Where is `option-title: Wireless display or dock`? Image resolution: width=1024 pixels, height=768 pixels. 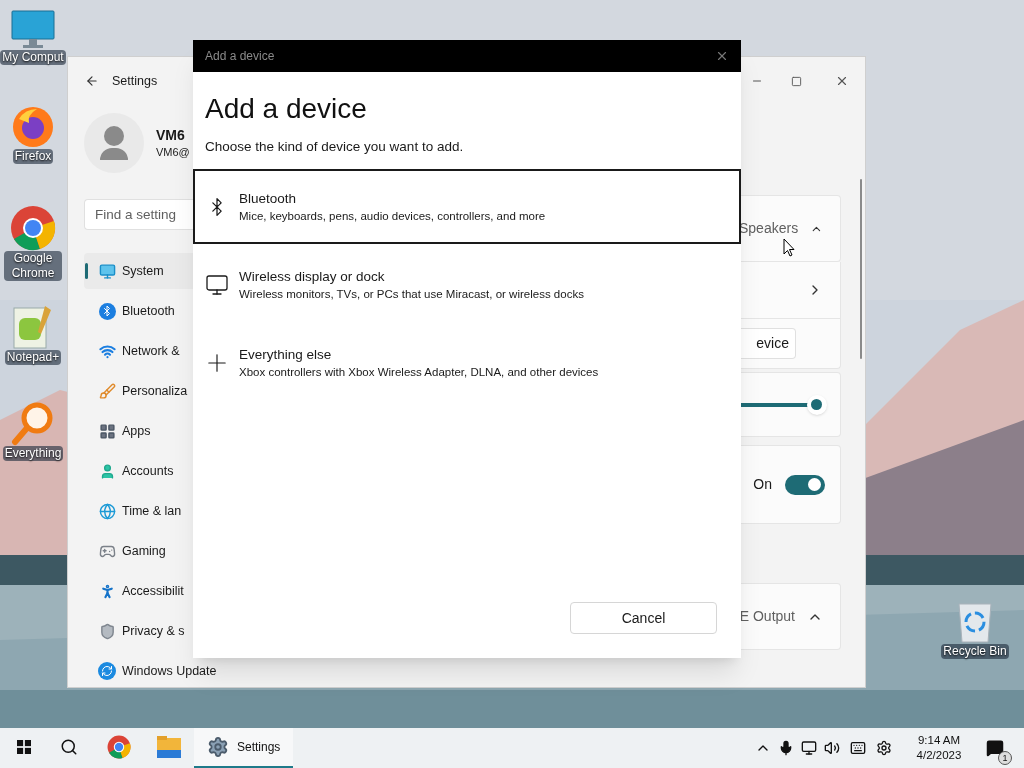
option-title: Wireless display or dock is located at coordinates (312, 276).